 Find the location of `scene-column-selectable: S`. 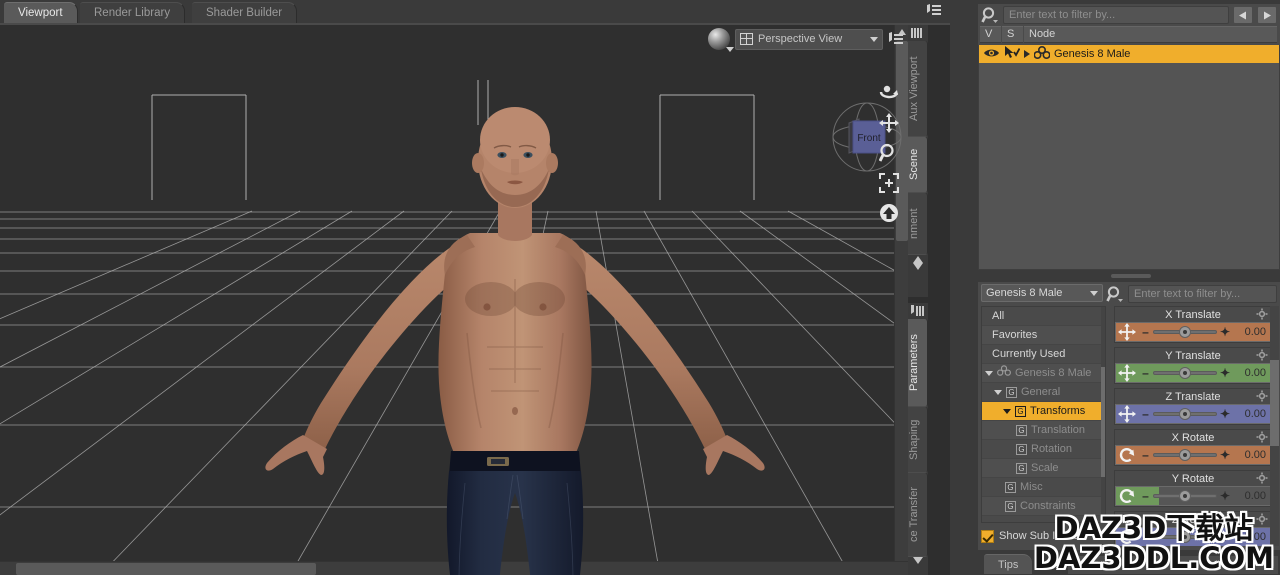

scene-column-selectable: S is located at coordinates (1013, 34).